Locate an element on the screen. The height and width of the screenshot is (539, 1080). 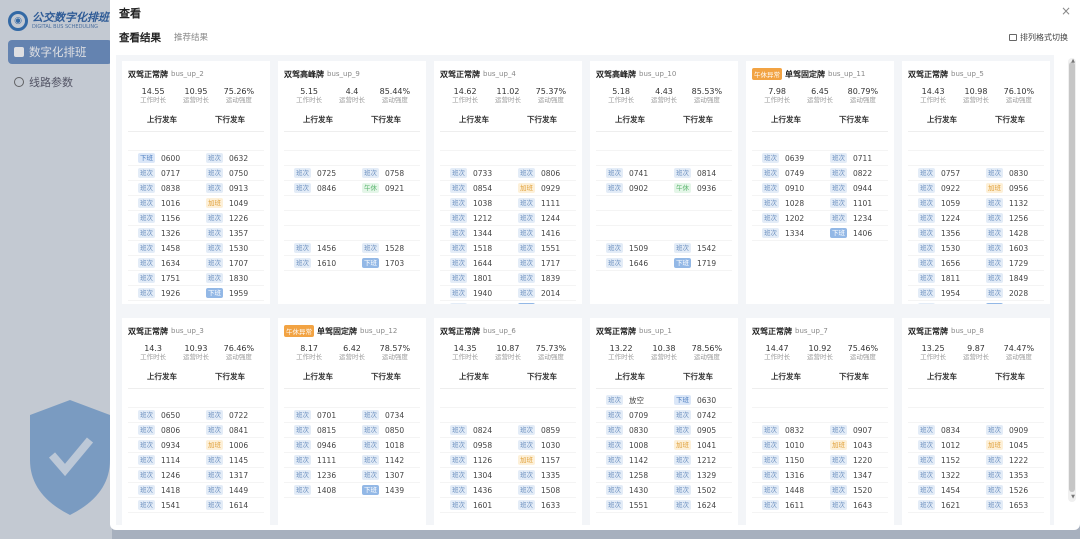
down-trip-cell: 午休 0921 is located at coordinates (386, 188).